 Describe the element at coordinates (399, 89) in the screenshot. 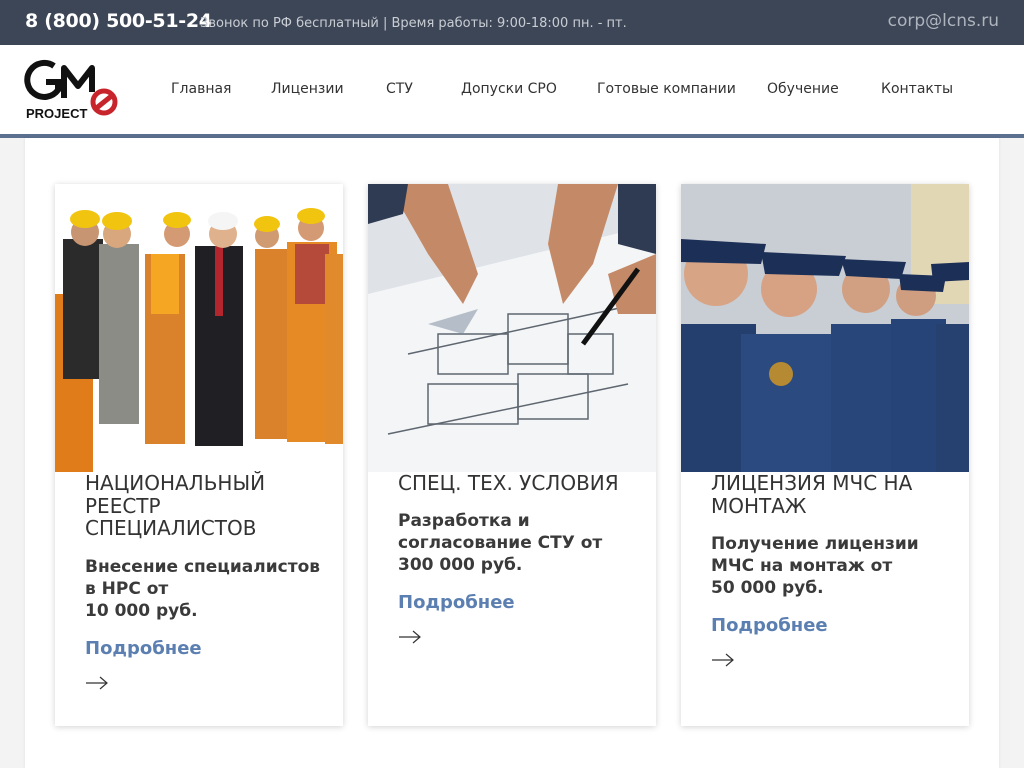

I see `nav-item-stu: СТУ` at that location.